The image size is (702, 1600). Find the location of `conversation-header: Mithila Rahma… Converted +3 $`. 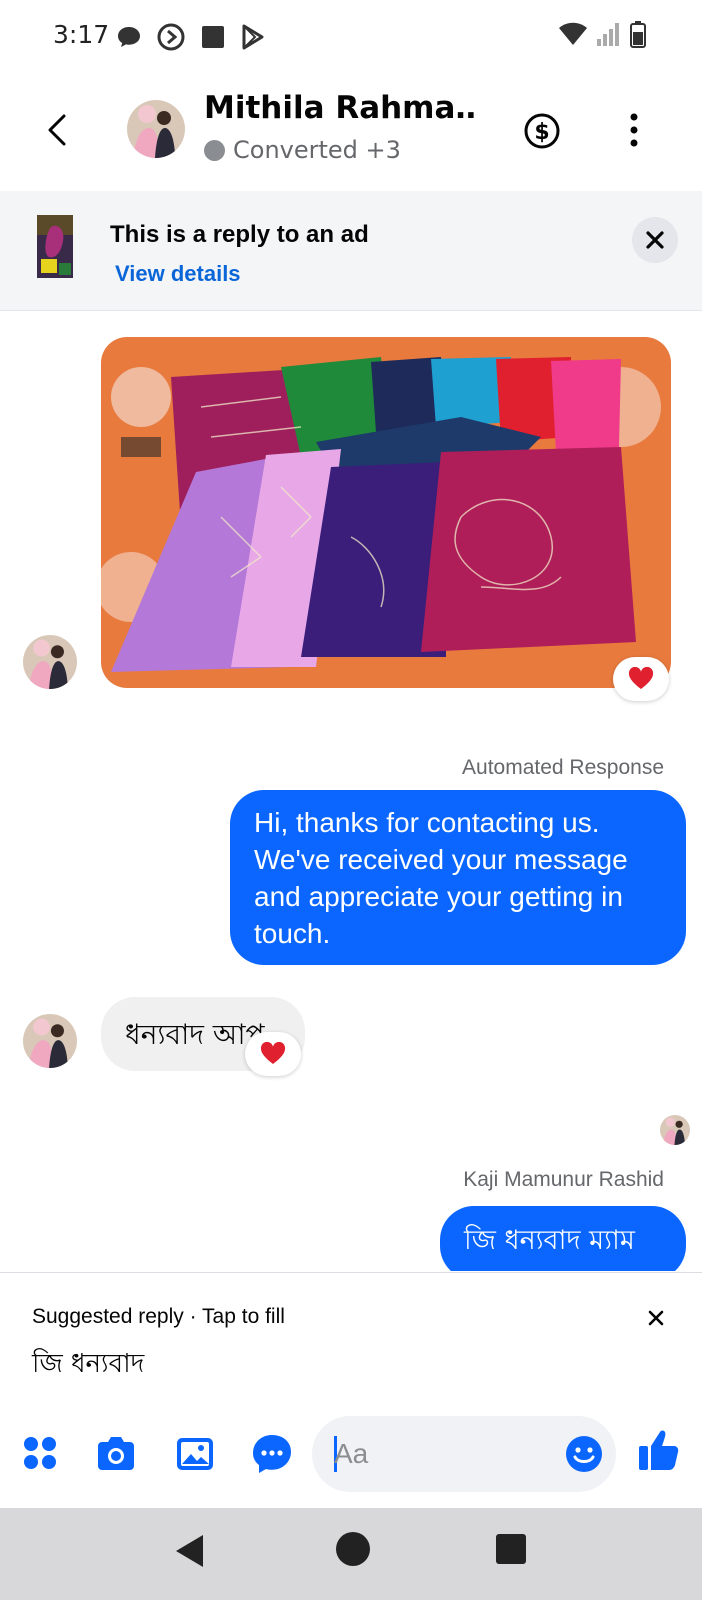

conversation-header: Mithila Rahma… Converted +3 $ is located at coordinates (351, 131).